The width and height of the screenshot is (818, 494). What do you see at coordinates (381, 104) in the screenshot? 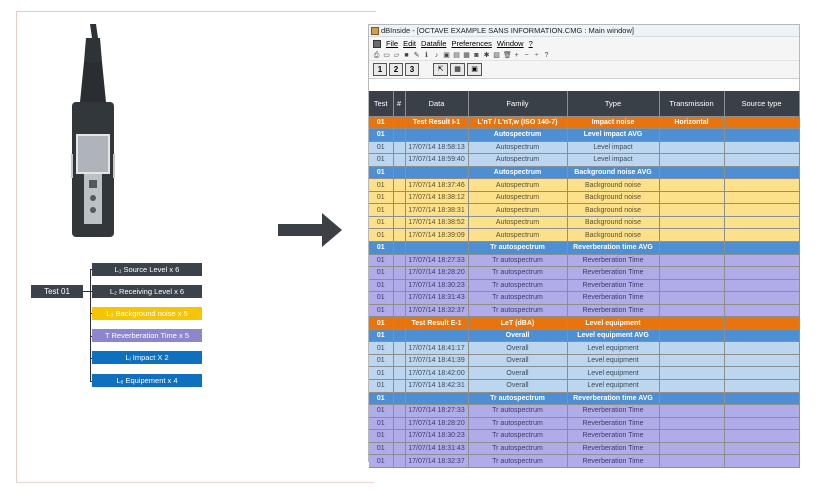
I see `column-header-test: Test` at bounding box center [381, 104].